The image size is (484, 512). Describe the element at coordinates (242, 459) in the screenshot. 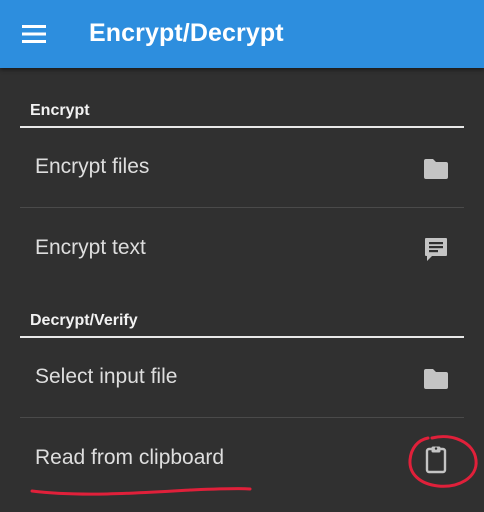

I see `read-from-clipboard-item: Read from clipboard` at that location.